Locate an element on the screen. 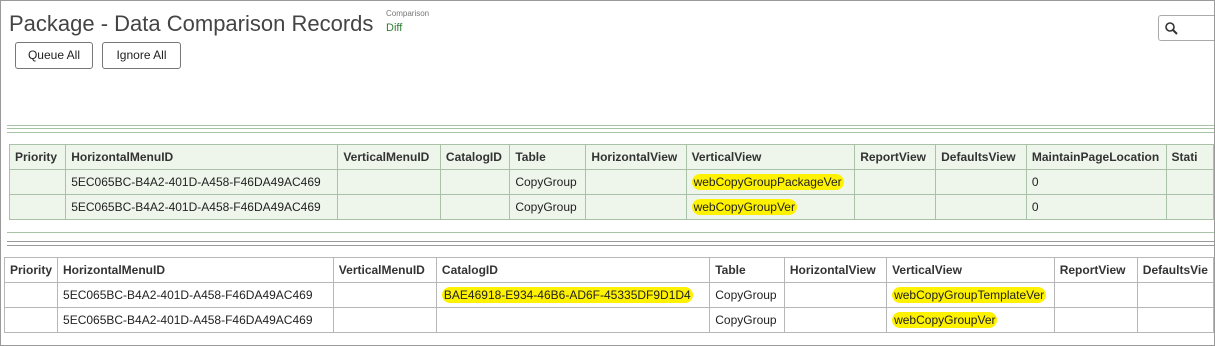  highlighted-value: webCopyGroupPackageVer is located at coordinates (767, 182).